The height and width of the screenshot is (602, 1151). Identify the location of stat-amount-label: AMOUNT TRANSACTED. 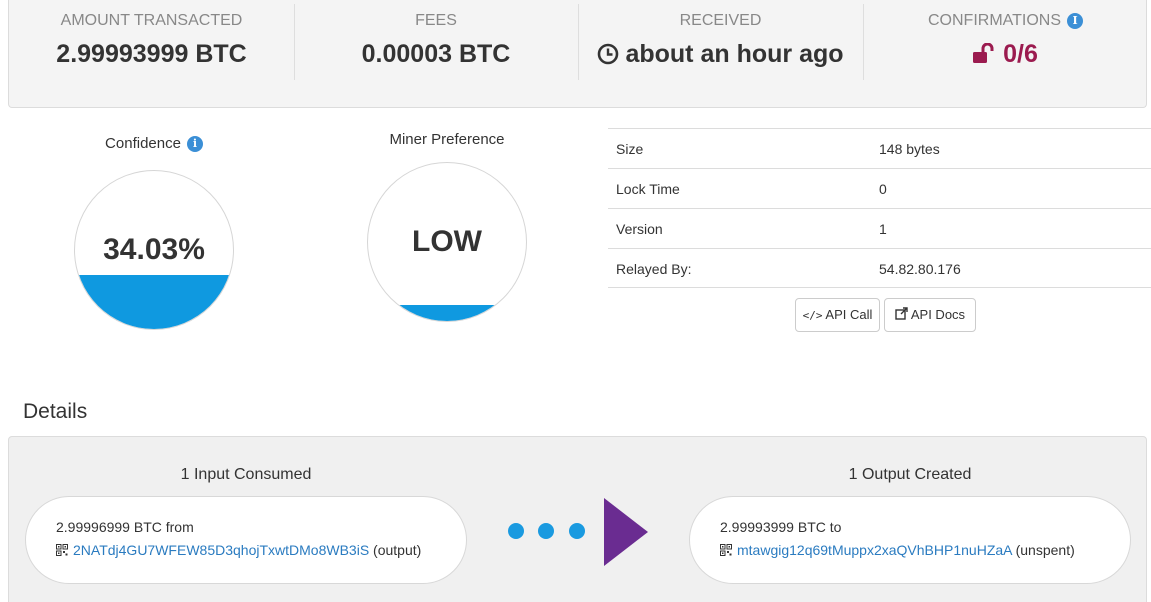
(151, 20).